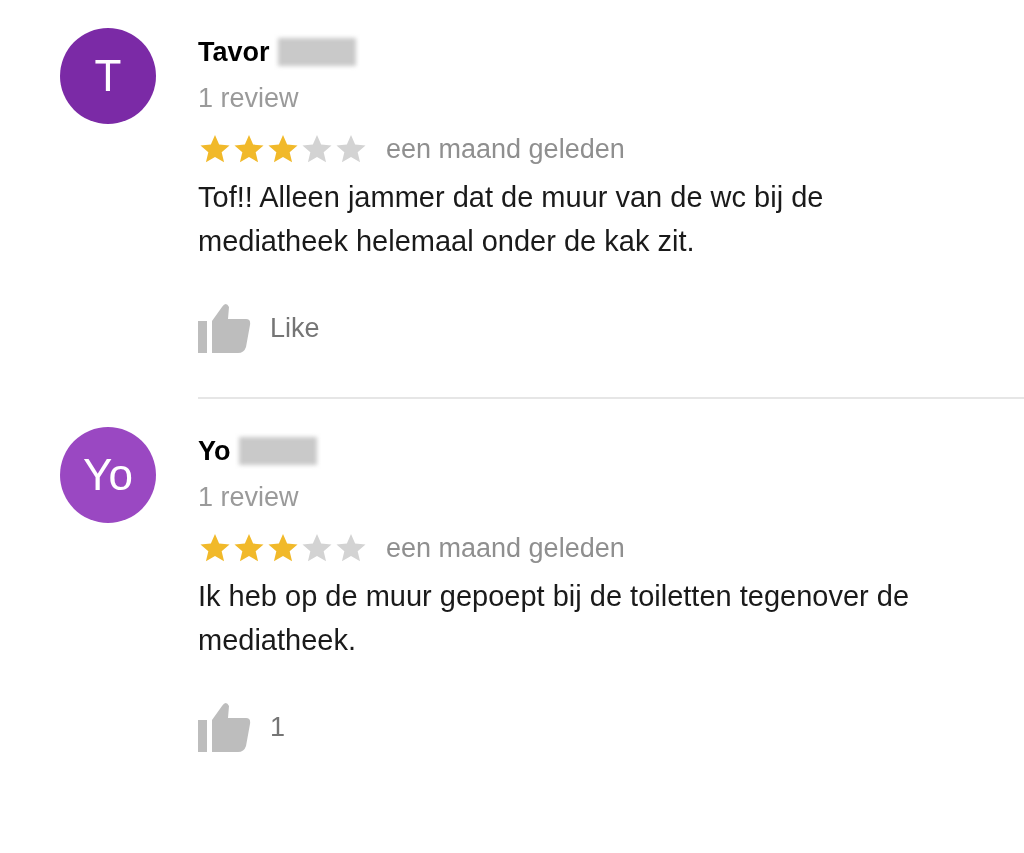 The image size is (1024, 853). I want to click on avatar: T, so click(108, 76).